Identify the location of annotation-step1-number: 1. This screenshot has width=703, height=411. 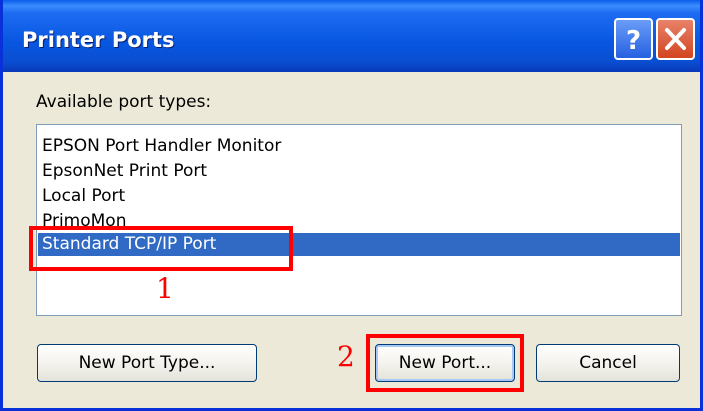
(165, 288).